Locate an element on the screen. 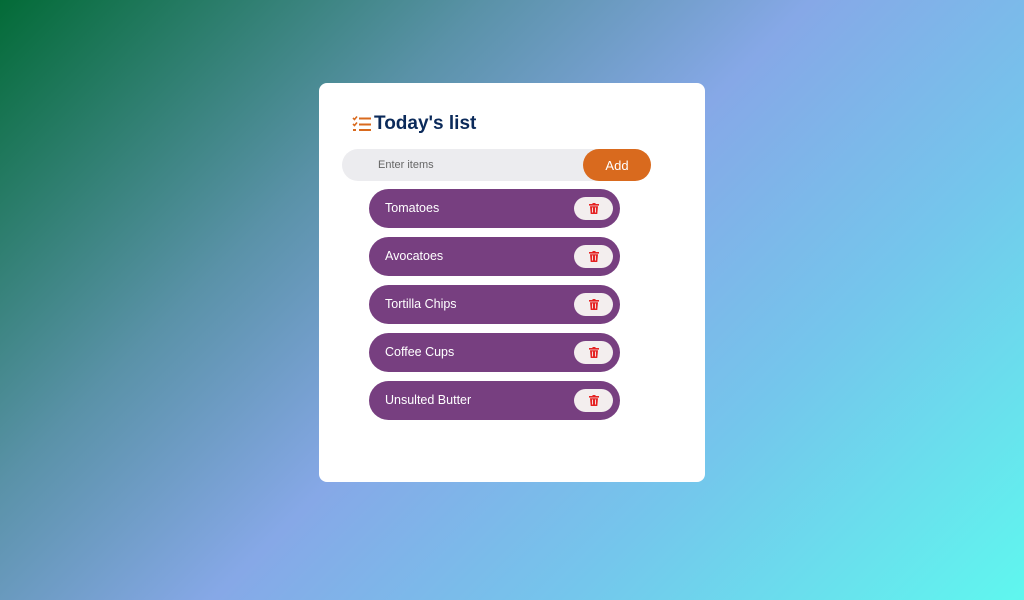  list-item: Coffee Cups is located at coordinates (494, 352).